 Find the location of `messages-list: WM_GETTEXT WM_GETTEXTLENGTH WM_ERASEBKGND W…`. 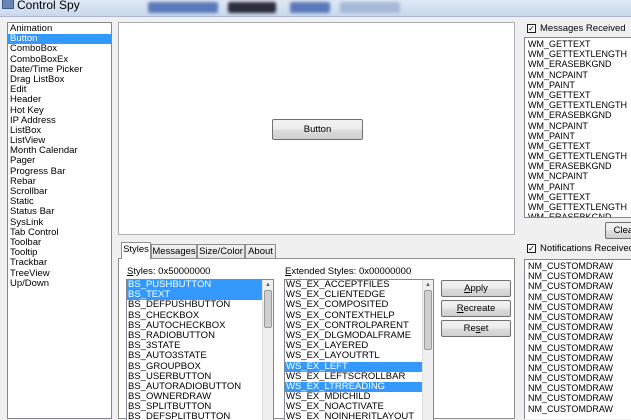

messages-list: WM_GETTEXT WM_GETTEXTLENGTH WM_ERASEBKGND W… is located at coordinates (577, 127).